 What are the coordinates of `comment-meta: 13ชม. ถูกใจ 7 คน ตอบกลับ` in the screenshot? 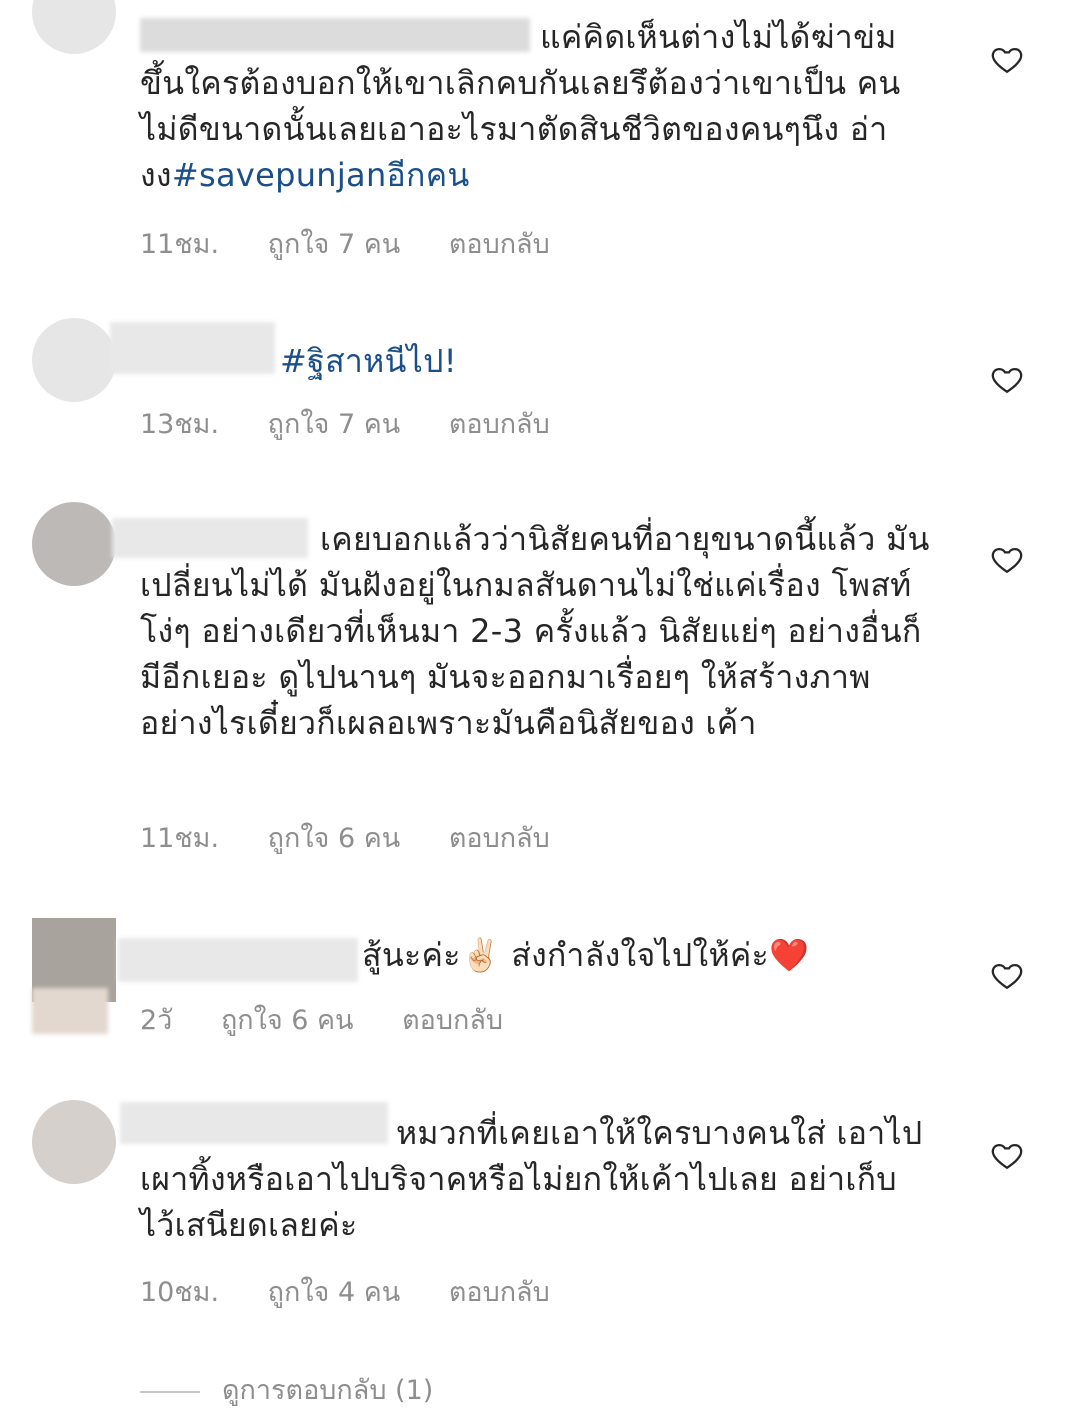 It's located at (365, 423).